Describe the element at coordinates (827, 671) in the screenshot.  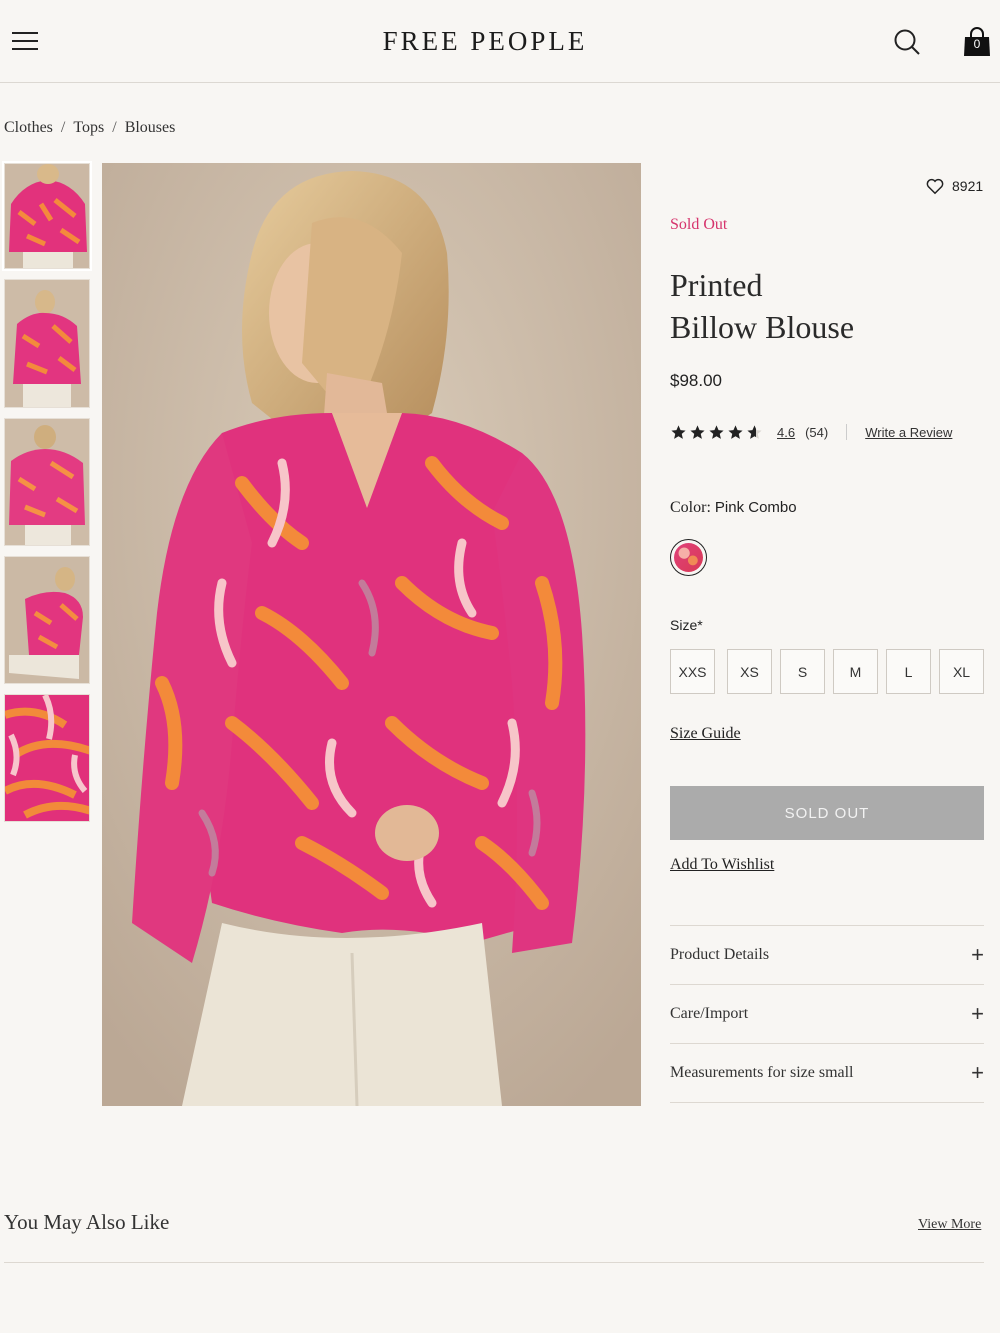
I see `size-selector: XXS XS S M L XL` at that location.